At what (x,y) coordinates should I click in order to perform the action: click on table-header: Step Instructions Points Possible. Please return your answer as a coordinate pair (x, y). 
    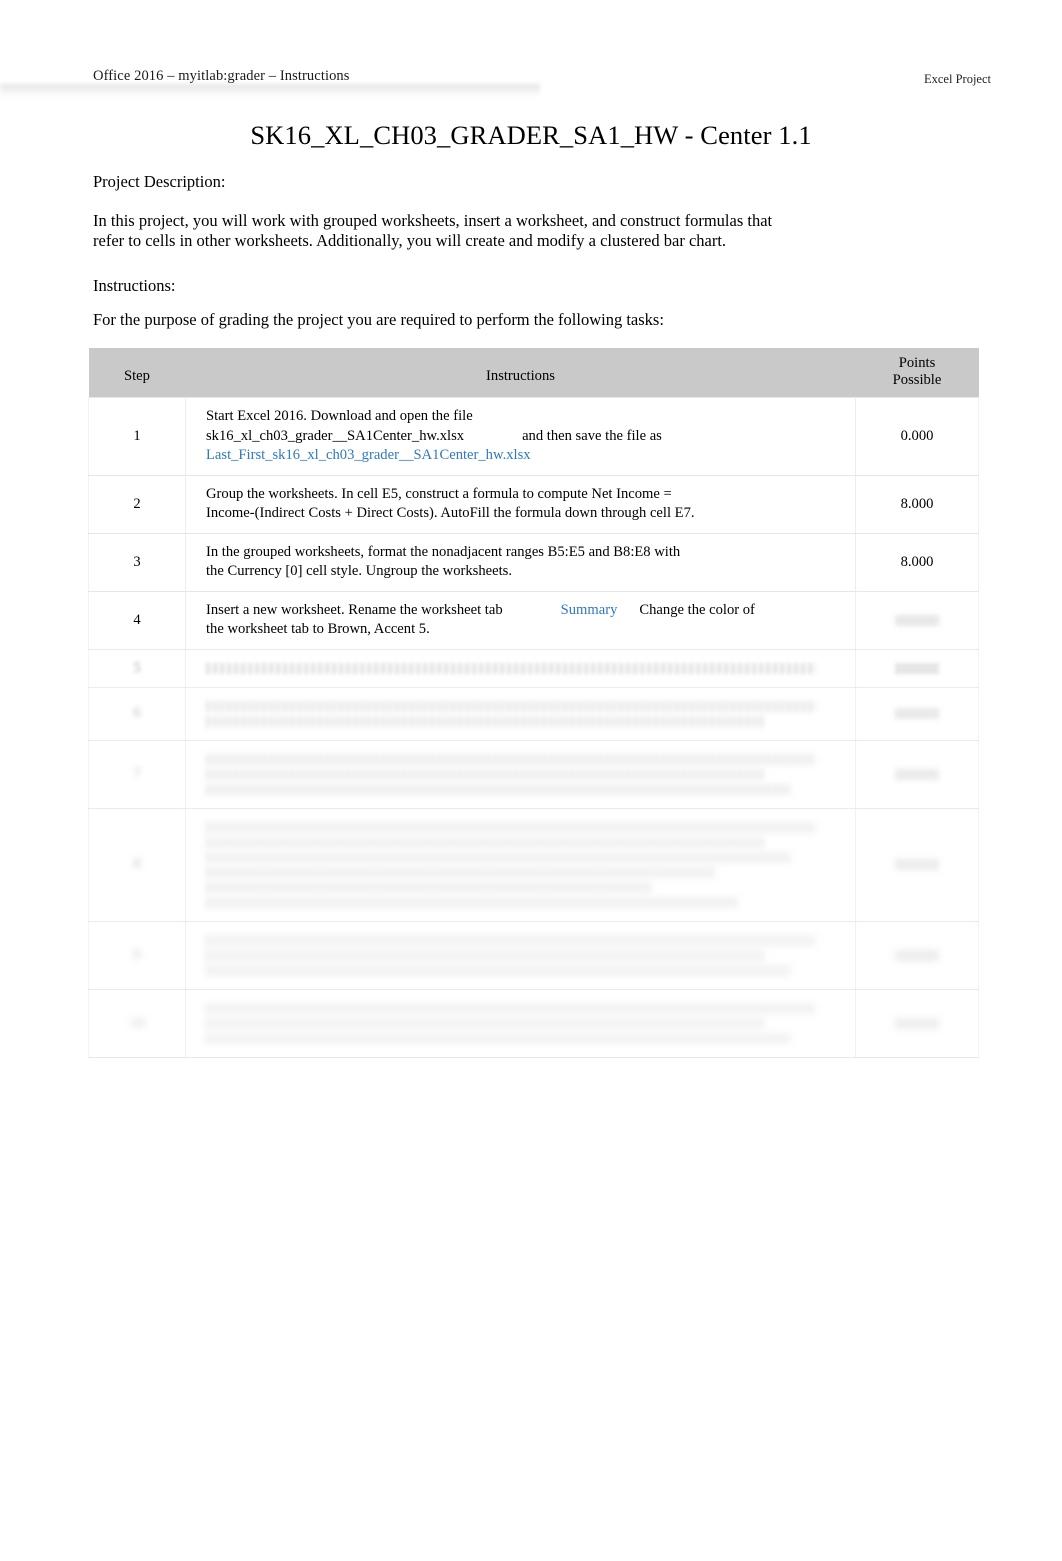
    Looking at the image, I should click on (533, 373).